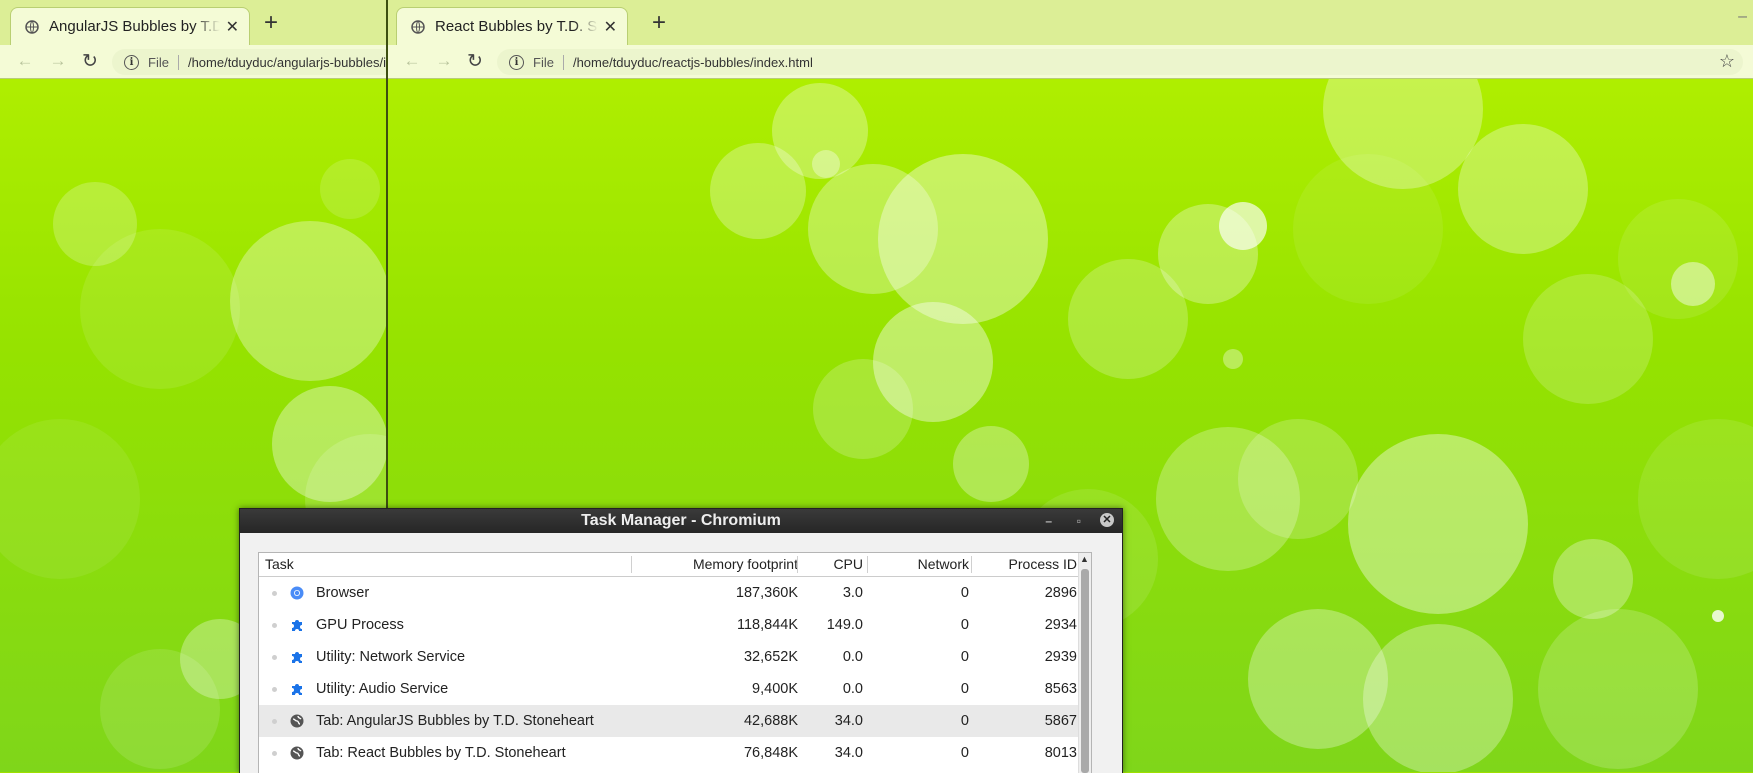  Describe the element at coordinates (675, 593) in the screenshot. I see `table-row: Browser 187,360K 3.0 0 2896` at that location.